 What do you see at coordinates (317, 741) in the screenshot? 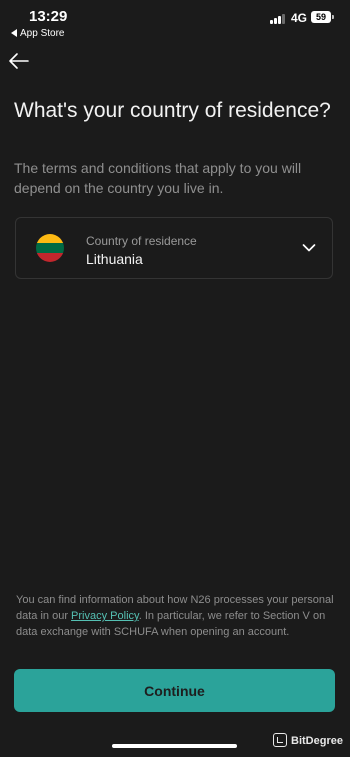
I see `watermark-text: BitDegree` at bounding box center [317, 741].